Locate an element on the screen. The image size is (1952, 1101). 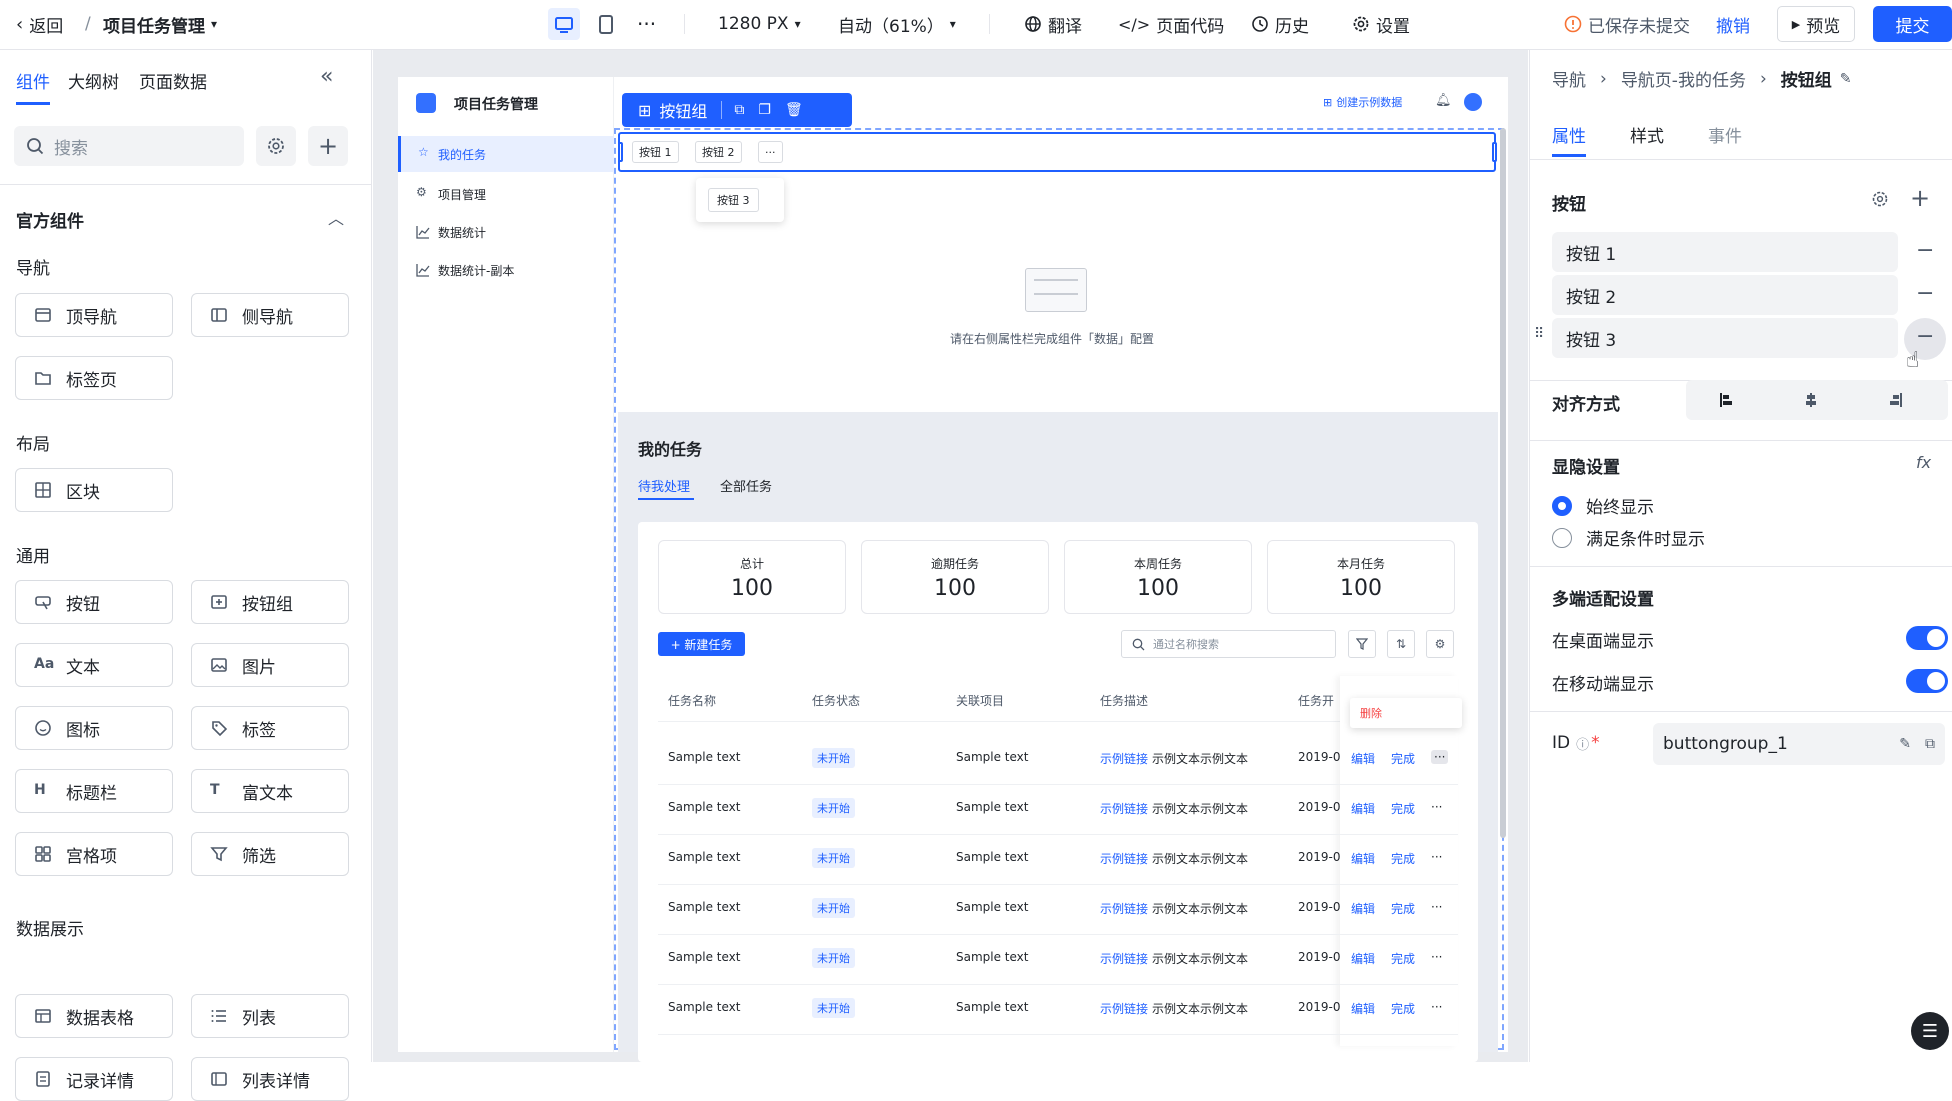
component-tag: 标签 is located at coordinates (270, 728).